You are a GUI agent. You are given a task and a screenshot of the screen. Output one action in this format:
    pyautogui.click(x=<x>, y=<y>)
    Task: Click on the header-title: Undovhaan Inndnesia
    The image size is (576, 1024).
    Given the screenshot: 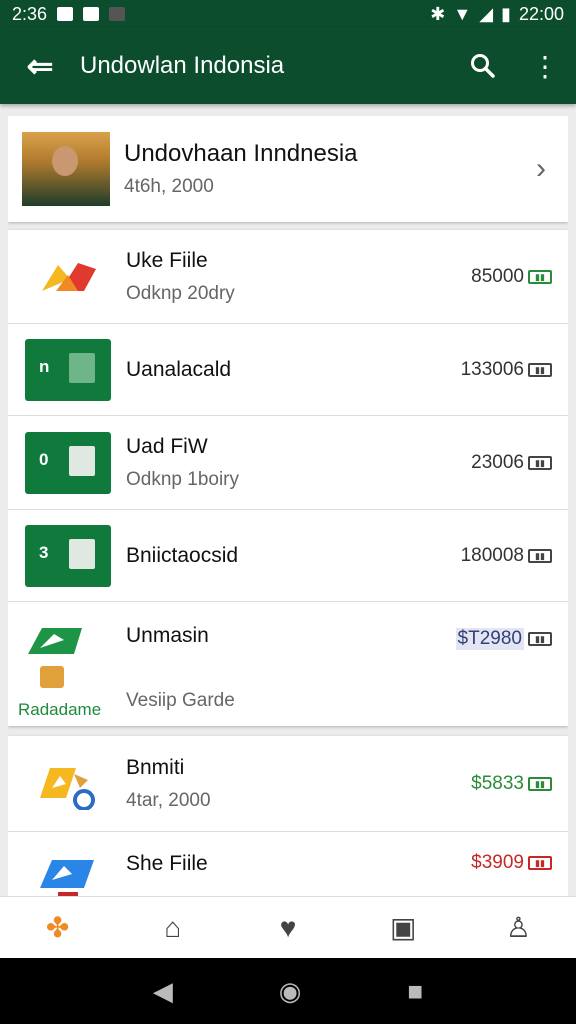 What is the action you would take?
    pyautogui.click(x=241, y=153)
    